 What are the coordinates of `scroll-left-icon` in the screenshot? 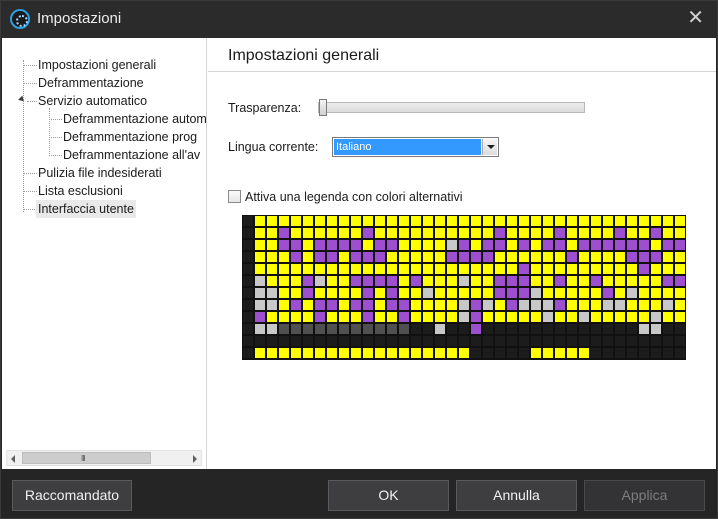 It's located at (13, 459).